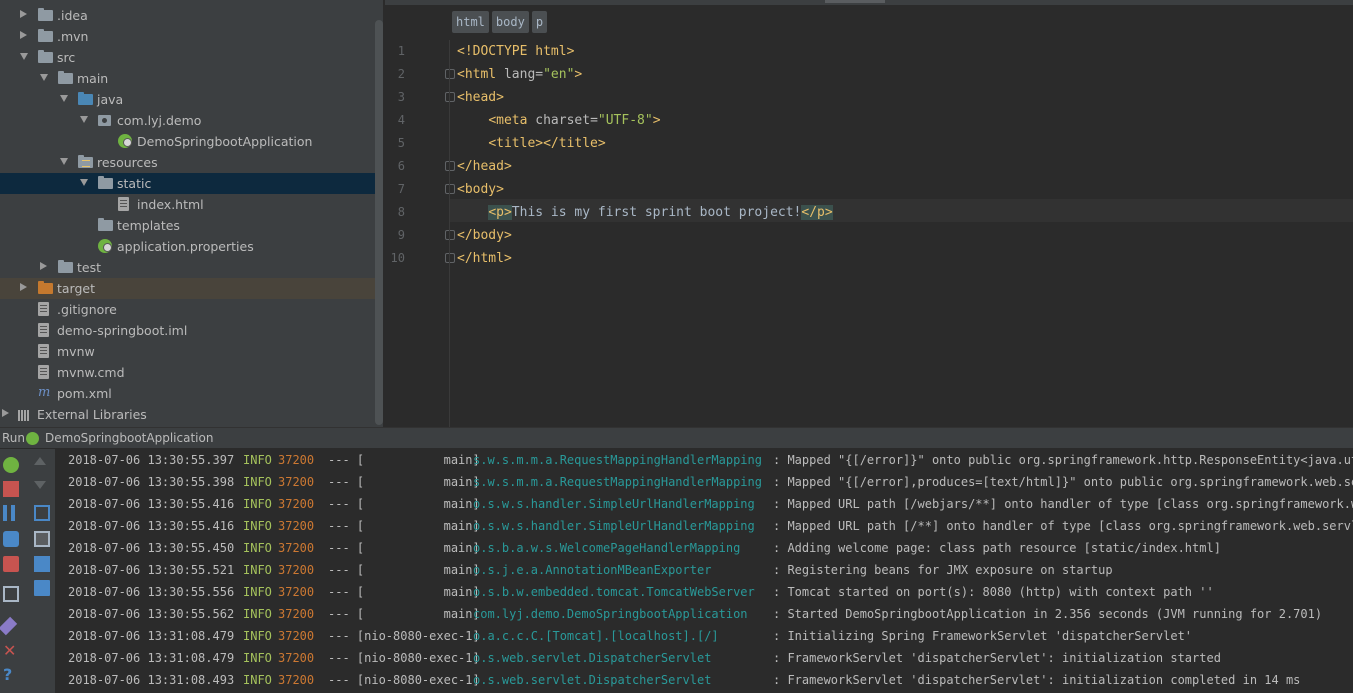 The image size is (1353, 693). What do you see at coordinates (596, 636) in the screenshot?
I see `log-logger: o.a.c.c.C.[Tomcat].[localhost].[/]` at bounding box center [596, 636].